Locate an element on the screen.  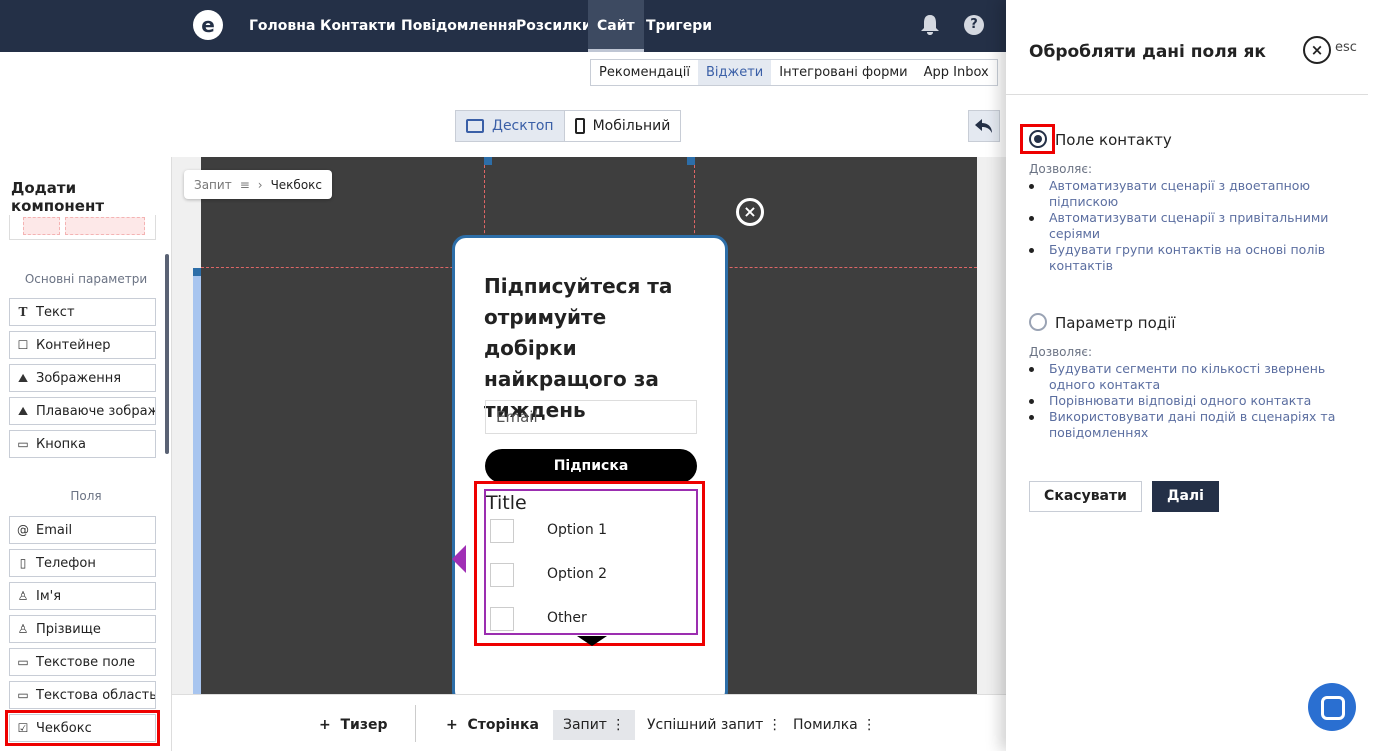
checkbox-highlight is located at coordinates (589, 563).